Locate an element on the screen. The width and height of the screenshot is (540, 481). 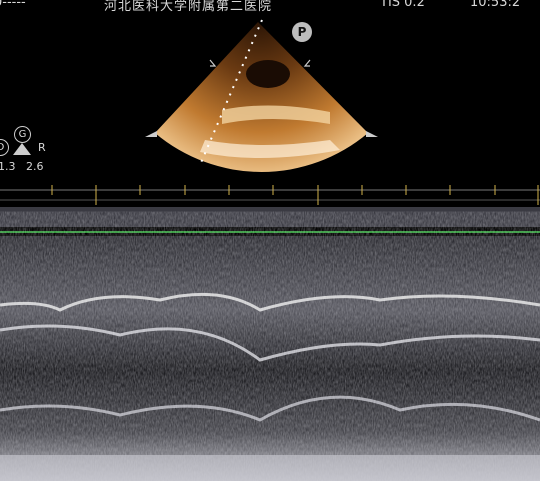
probe-orientation-badge: P is located at coordinates (302, 32).